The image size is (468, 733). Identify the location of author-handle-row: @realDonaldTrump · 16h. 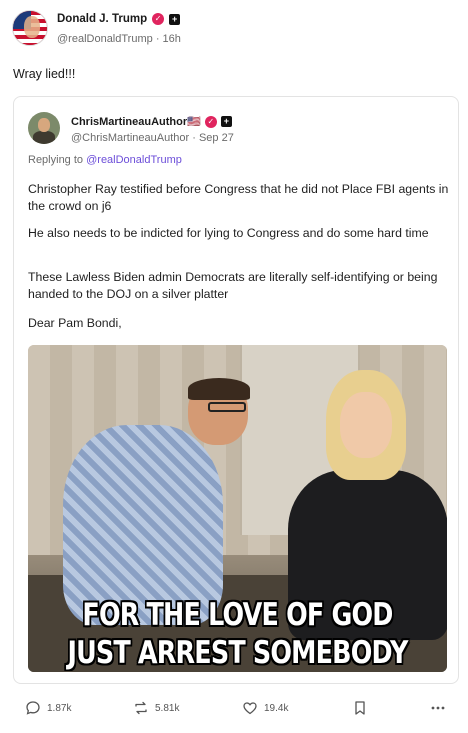
(119, 39).